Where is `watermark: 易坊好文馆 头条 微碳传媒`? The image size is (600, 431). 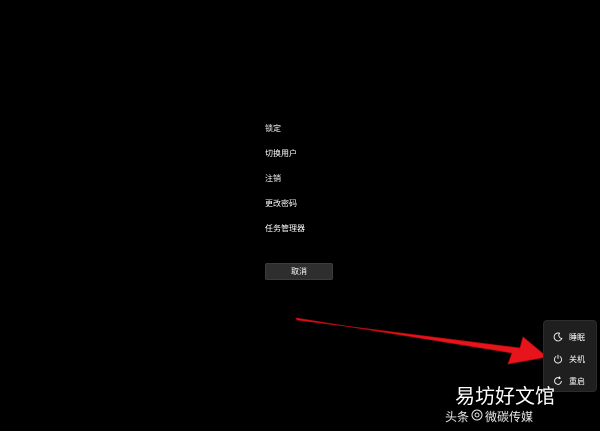 watermark: 易坊好文馆 头条 微碳传媒 is located at coordinates (521, 406).